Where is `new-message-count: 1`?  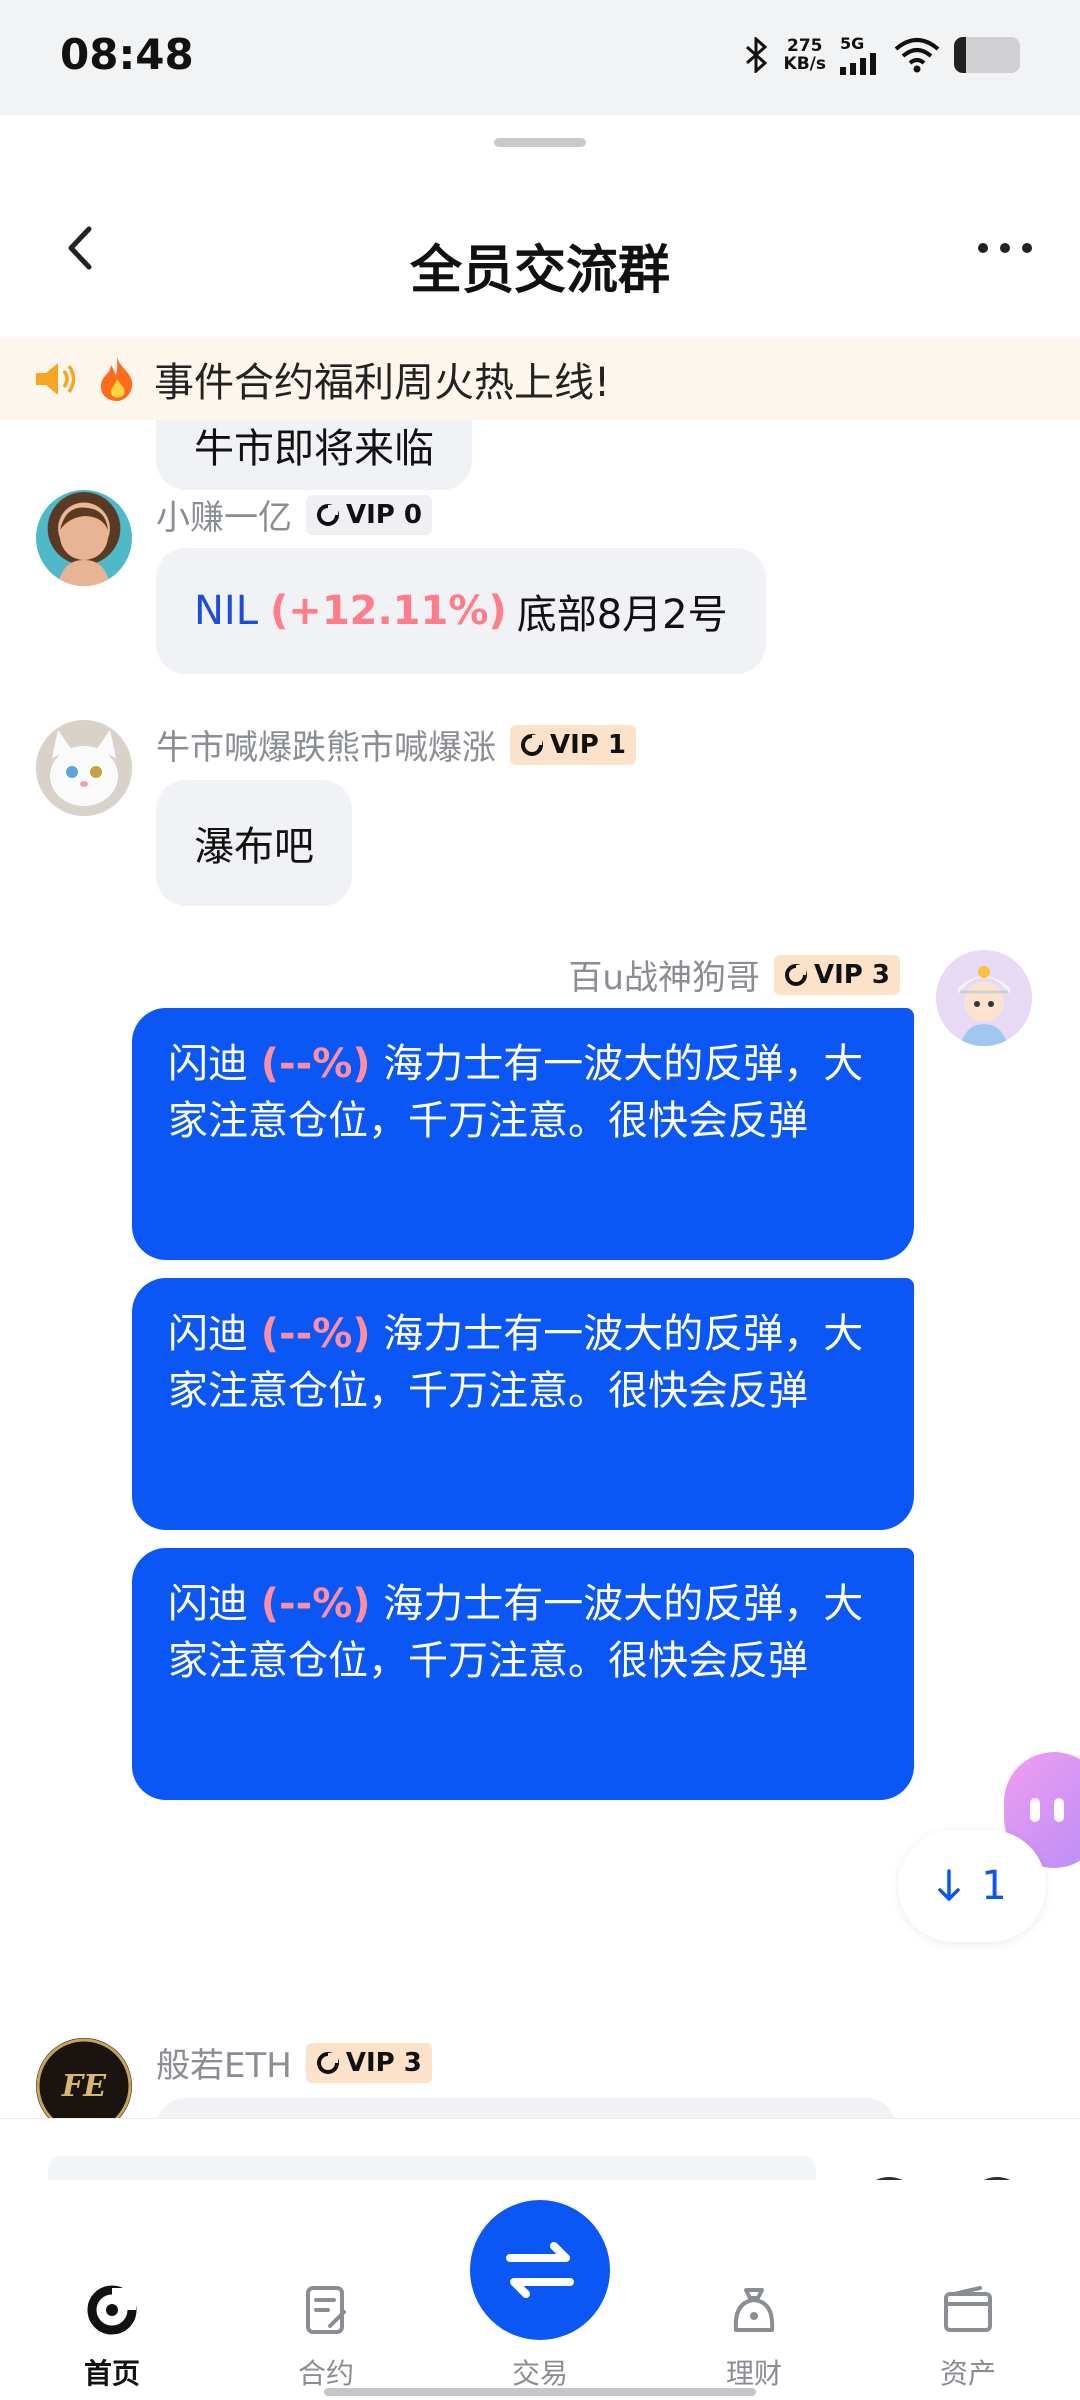
new-message-count: 1 is located at coordinates (994, 1886).